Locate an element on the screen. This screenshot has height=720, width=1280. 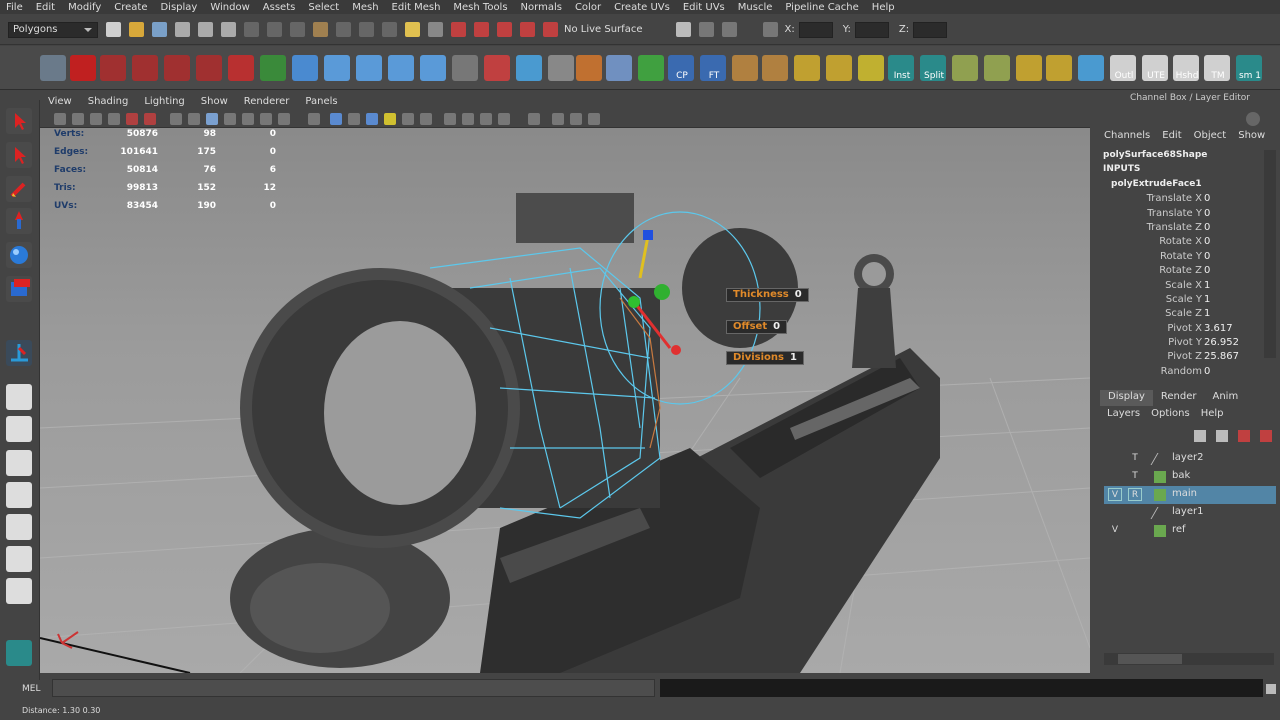
relative-mode-icon is located at coordinates (730, 29).